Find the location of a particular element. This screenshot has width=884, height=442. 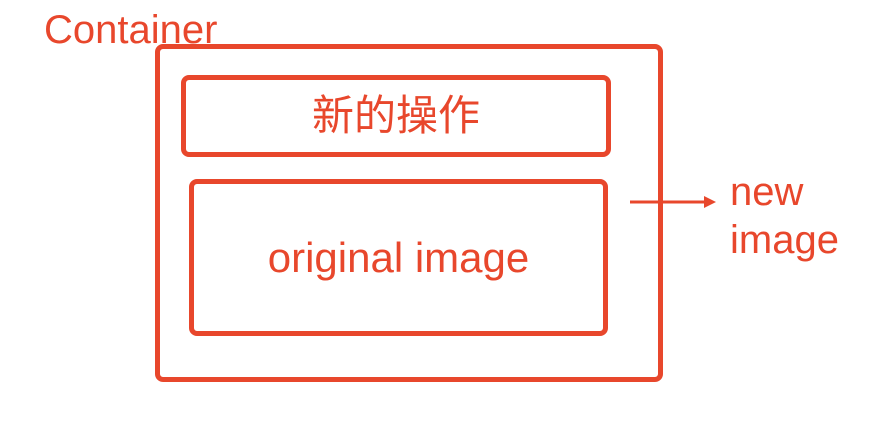

operations-box: 新的操作 is located at coordinates (396, 116).